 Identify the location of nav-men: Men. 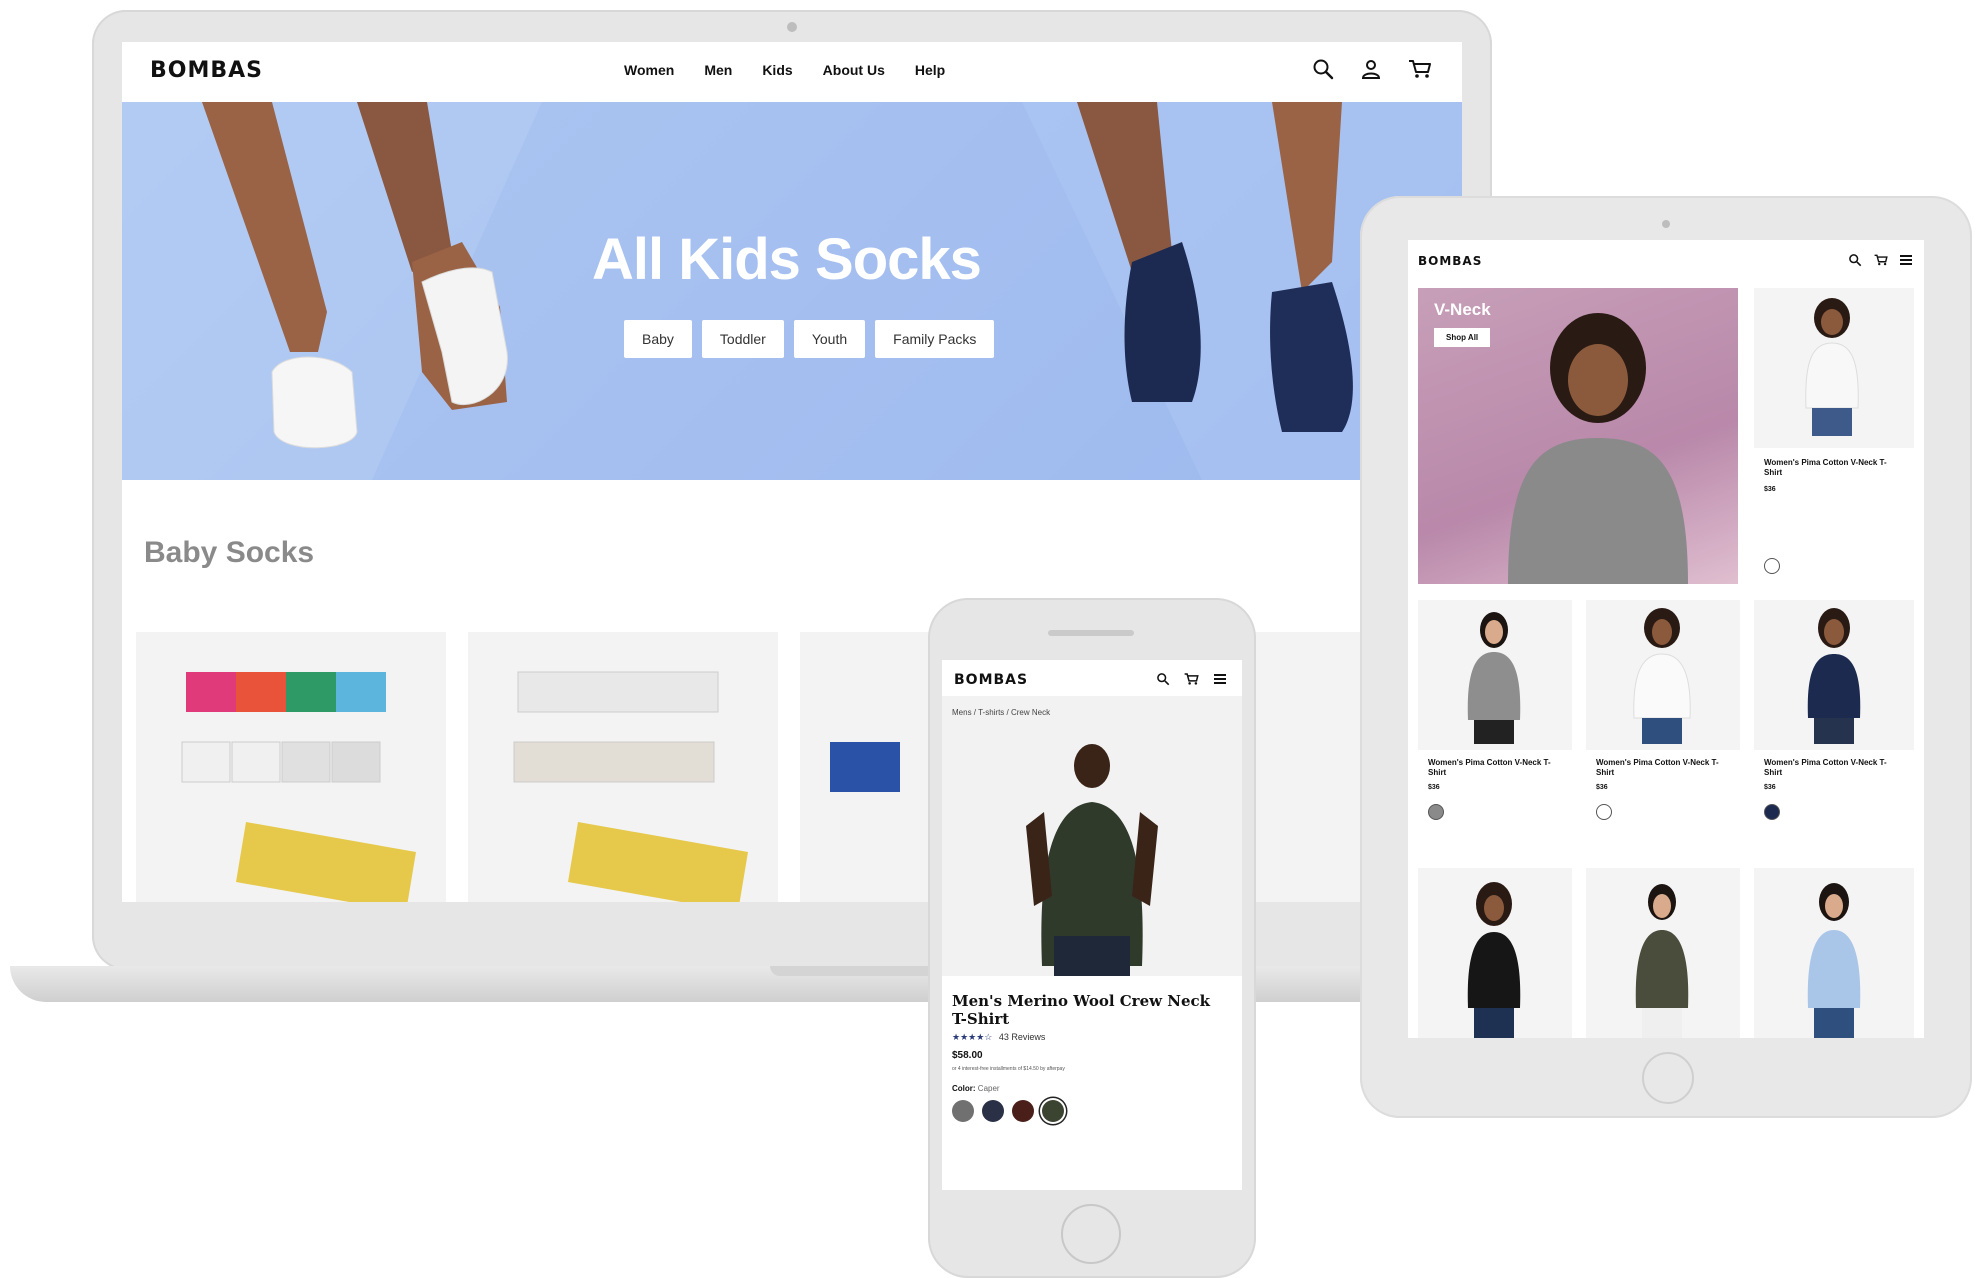
(718, 70).